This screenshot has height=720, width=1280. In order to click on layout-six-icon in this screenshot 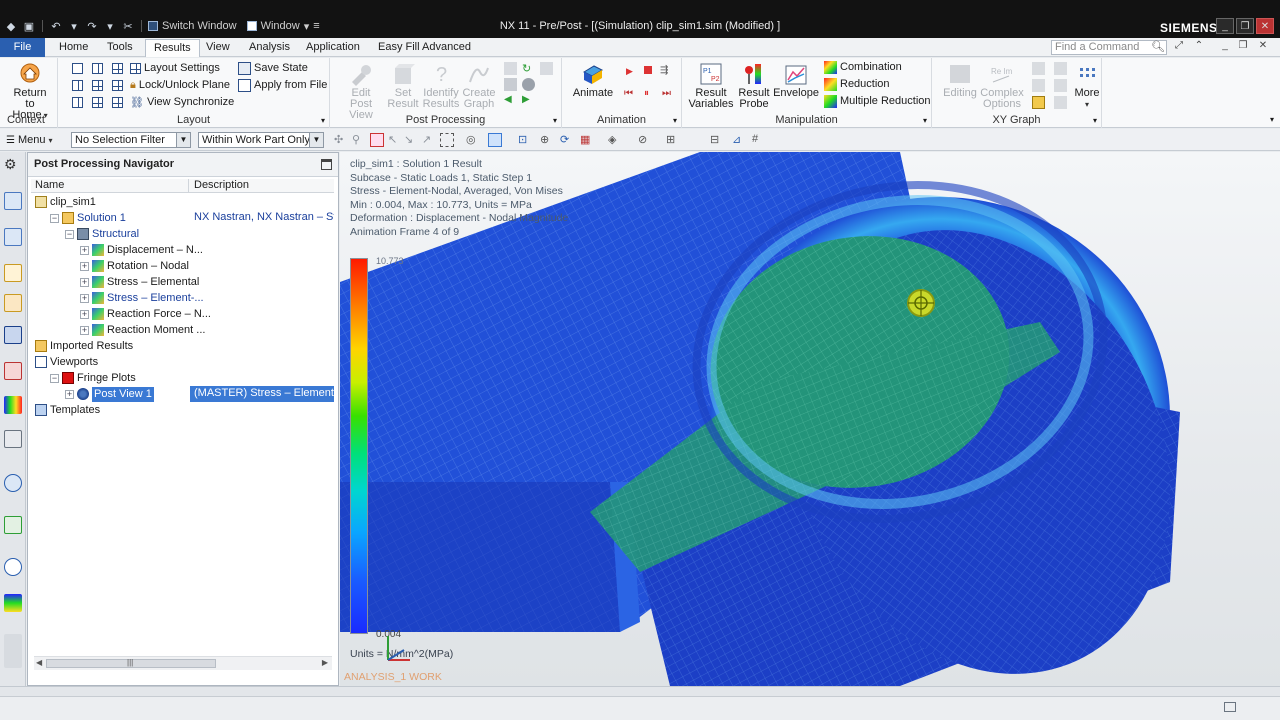, I will do `click(117, 85)`.